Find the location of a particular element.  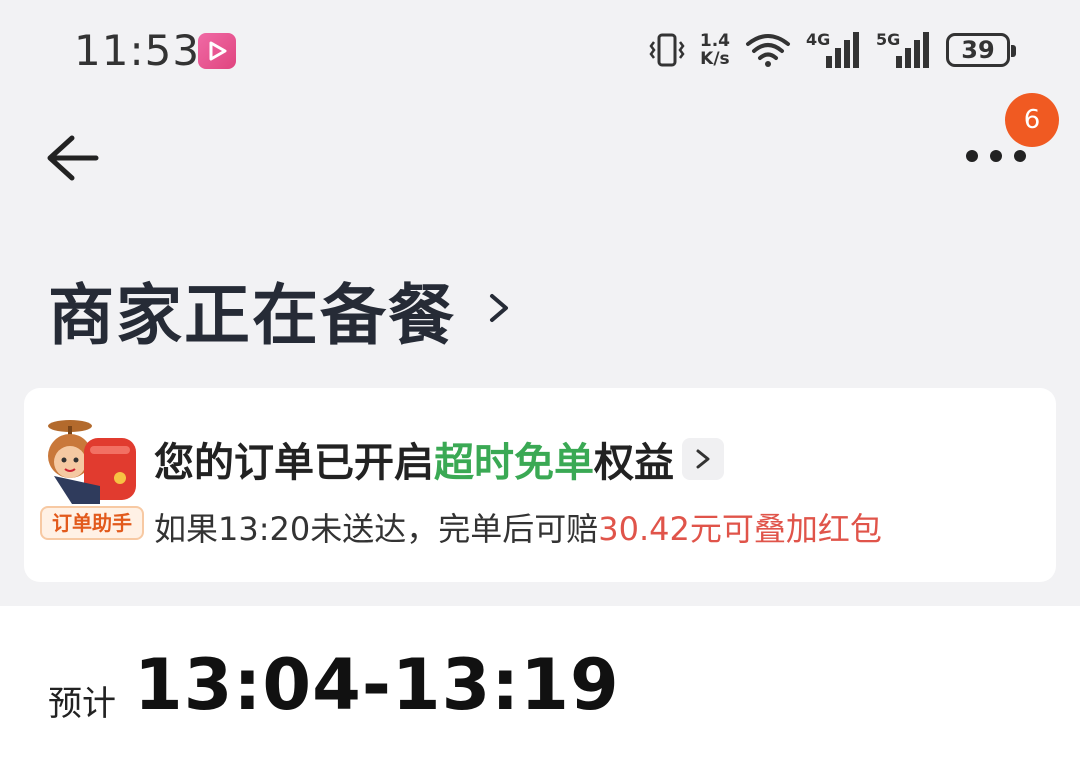

status-bar: 11:53 1.4 K/s 4G 5G 39 is located at coordinates (540, 50).